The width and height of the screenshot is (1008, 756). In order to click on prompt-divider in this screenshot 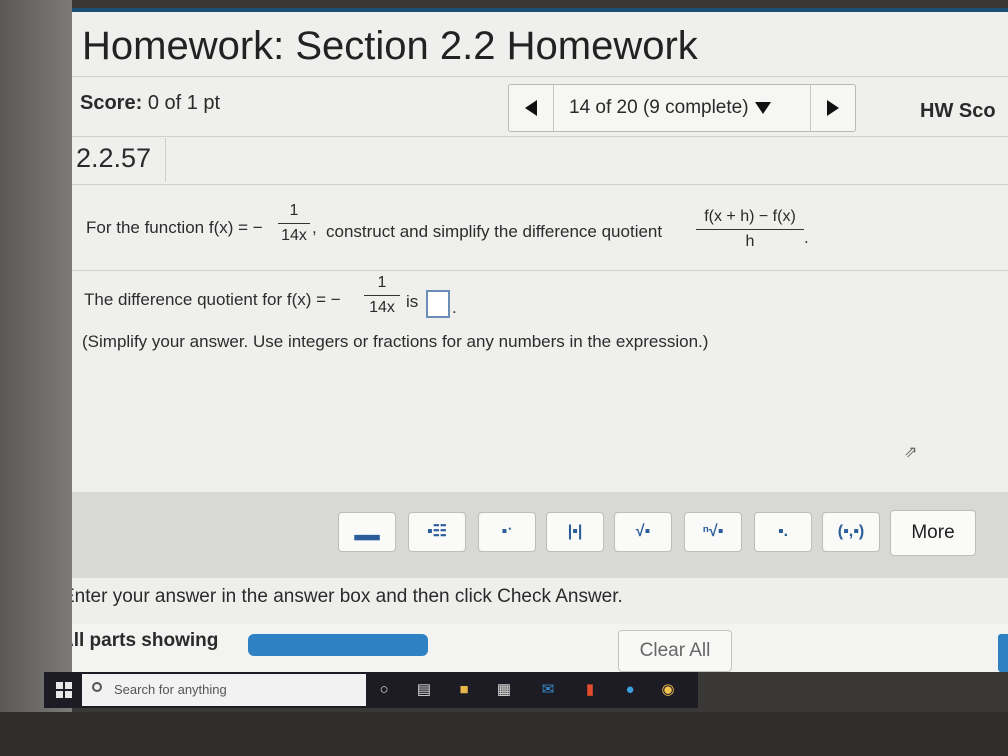, I will do `click(540, 270)`.